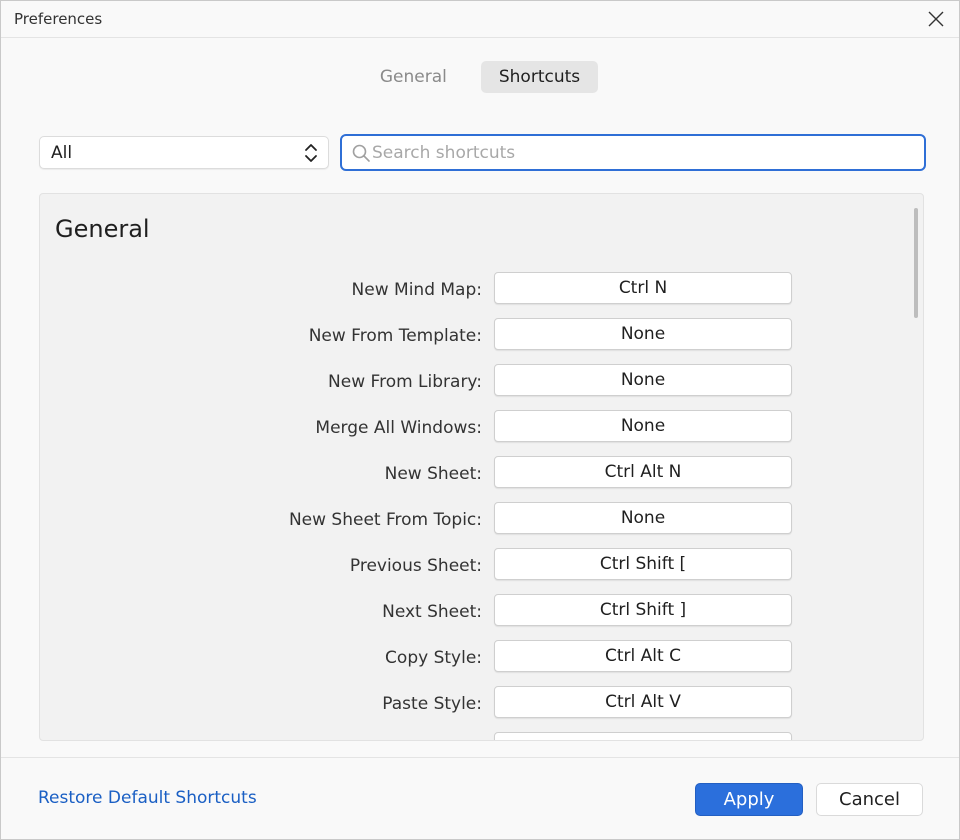  What do you see at coordinates (311, 153) in the screenshot?
I see `chevron-up-down-icon` at bounding box center [311, 153].